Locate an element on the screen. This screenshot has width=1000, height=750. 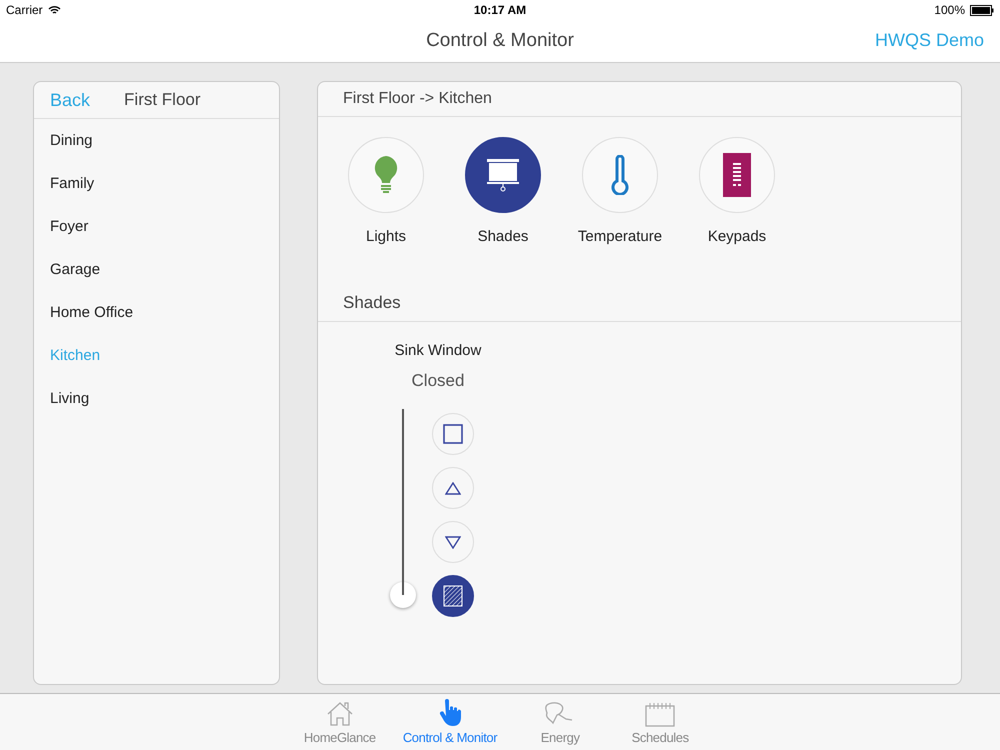
category-label: Keypads is located at coordinates (737, 236).